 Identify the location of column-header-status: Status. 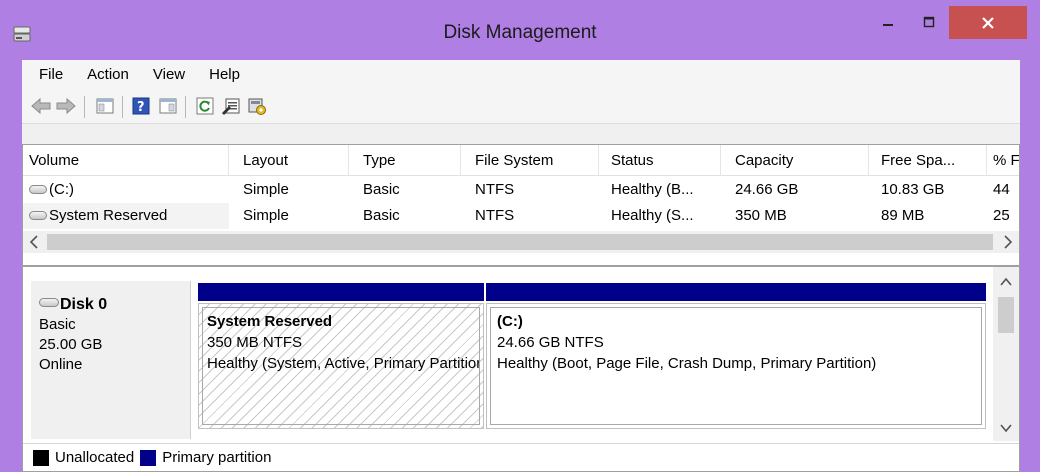
(663, 160).